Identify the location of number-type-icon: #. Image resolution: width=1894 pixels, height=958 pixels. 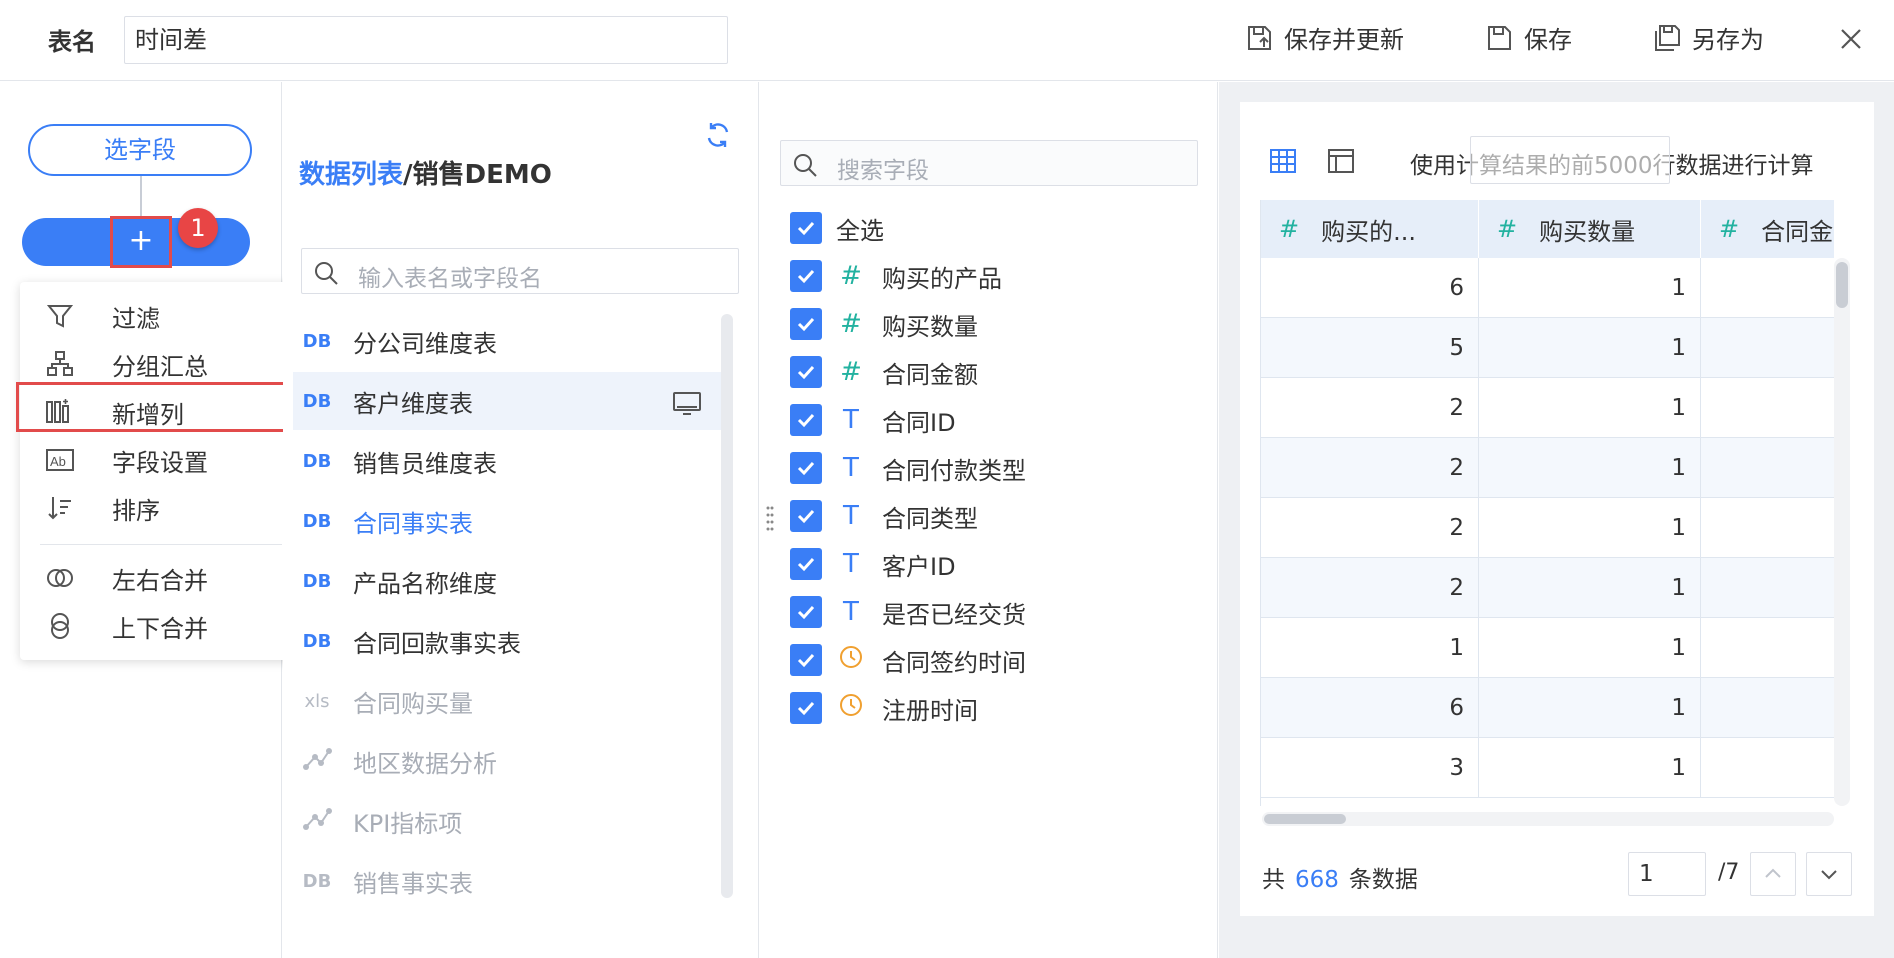
(851, 276).